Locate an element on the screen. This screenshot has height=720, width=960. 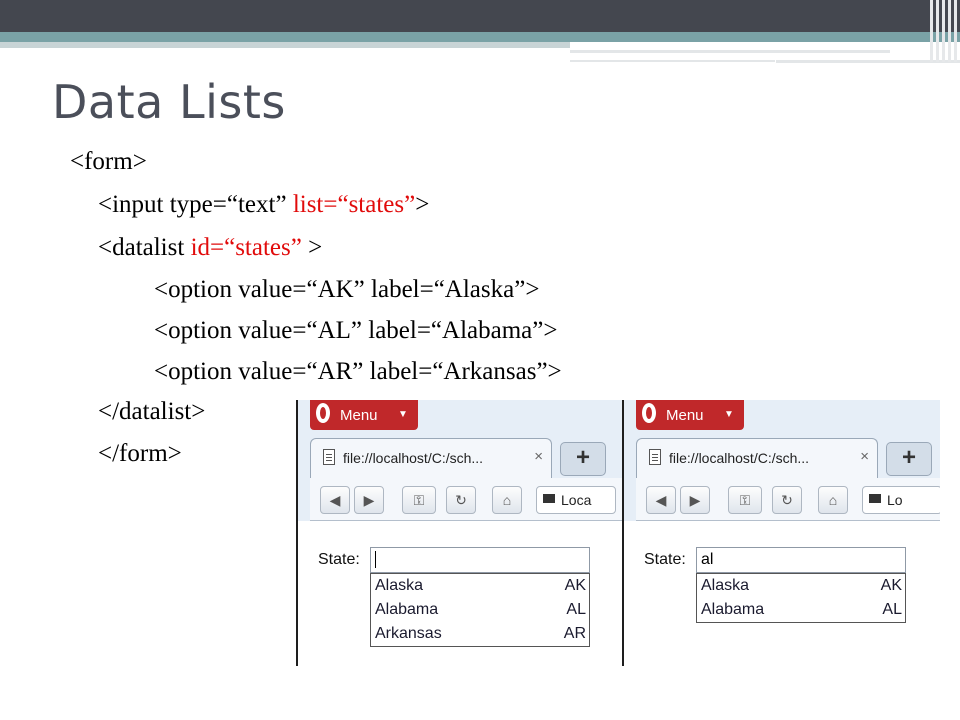
code-text: <option value=“AL” label=“Alabama”> is located at coordinates (356, 330).